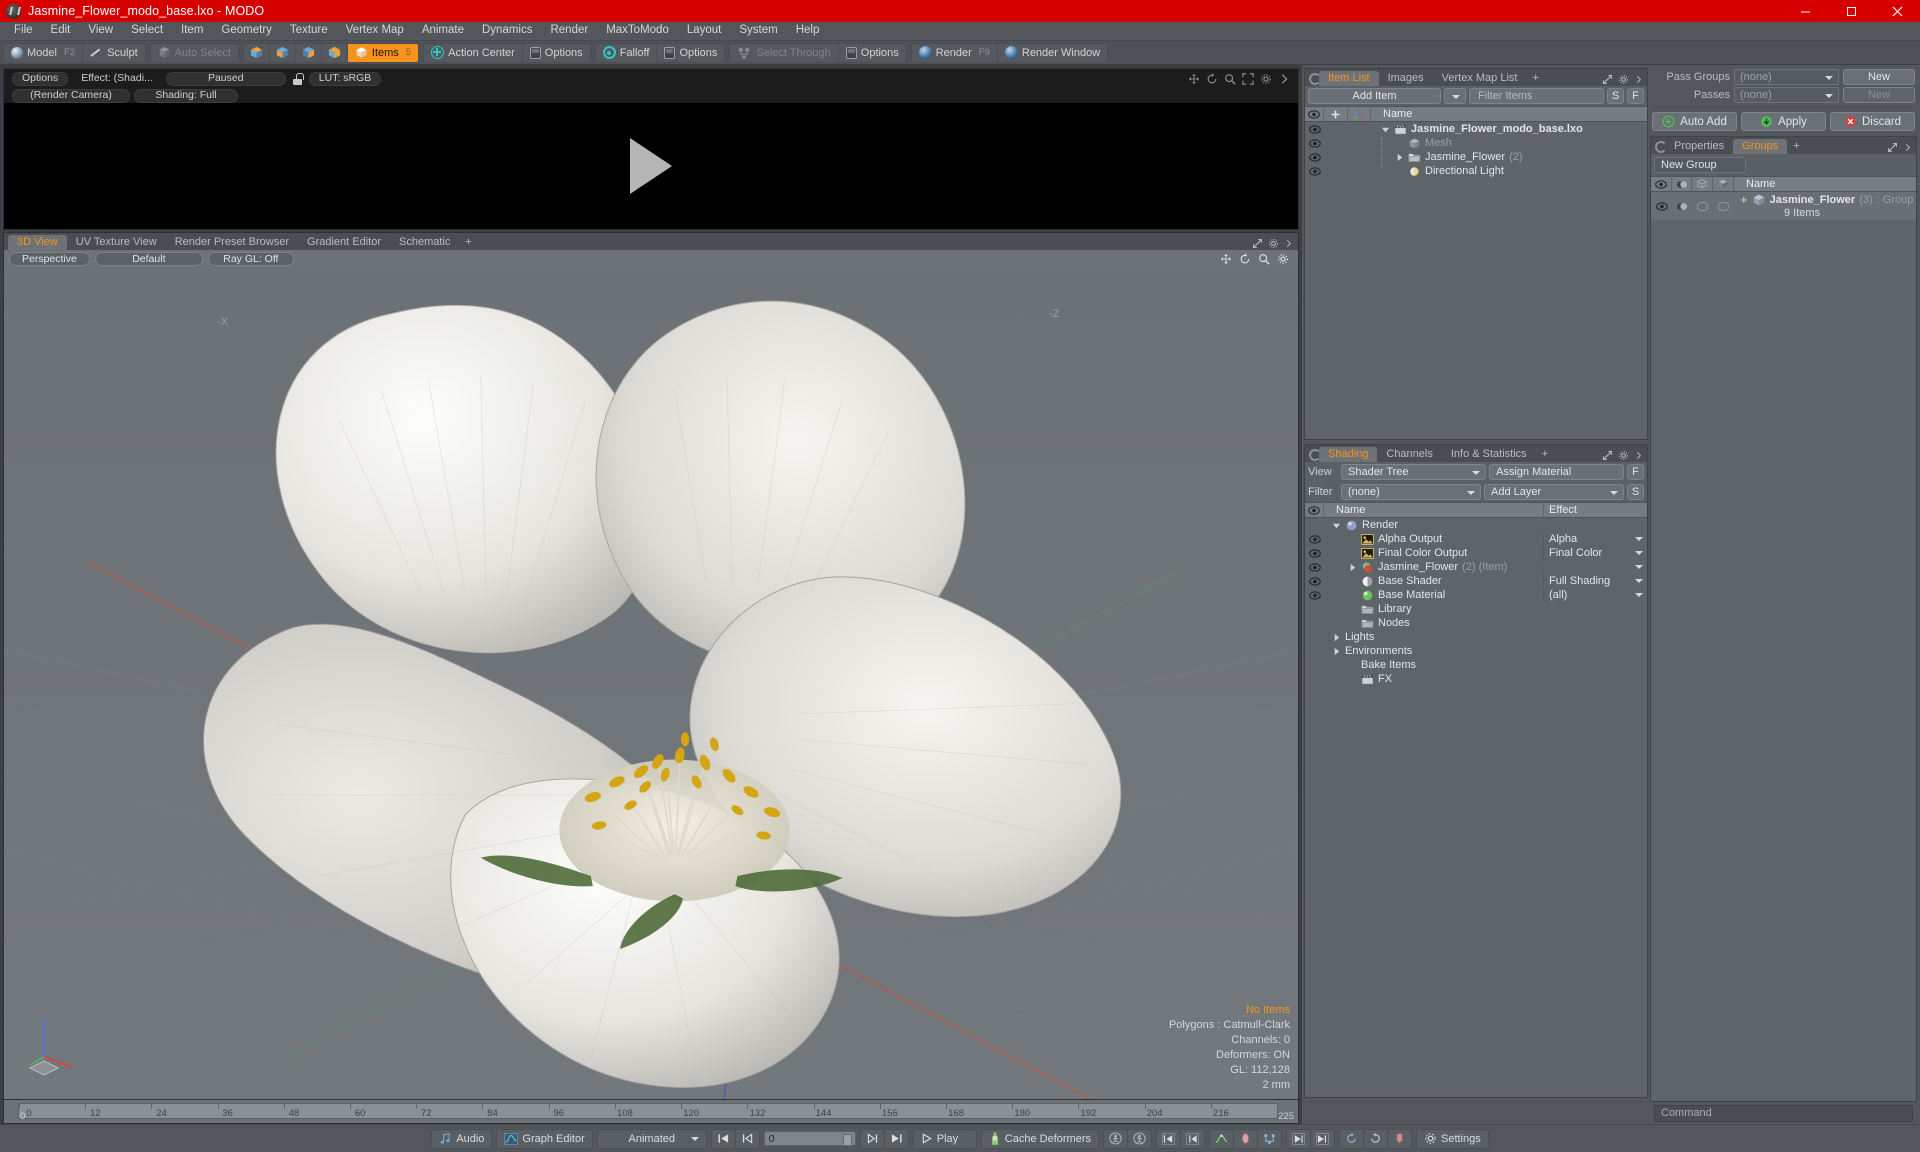 The height and width of the screenshot is (1152, 1920). What do you see at coordinates (1723, 206) in the screenshot?
I see `row-wire-toggle` at bounding box center [1723, 206].